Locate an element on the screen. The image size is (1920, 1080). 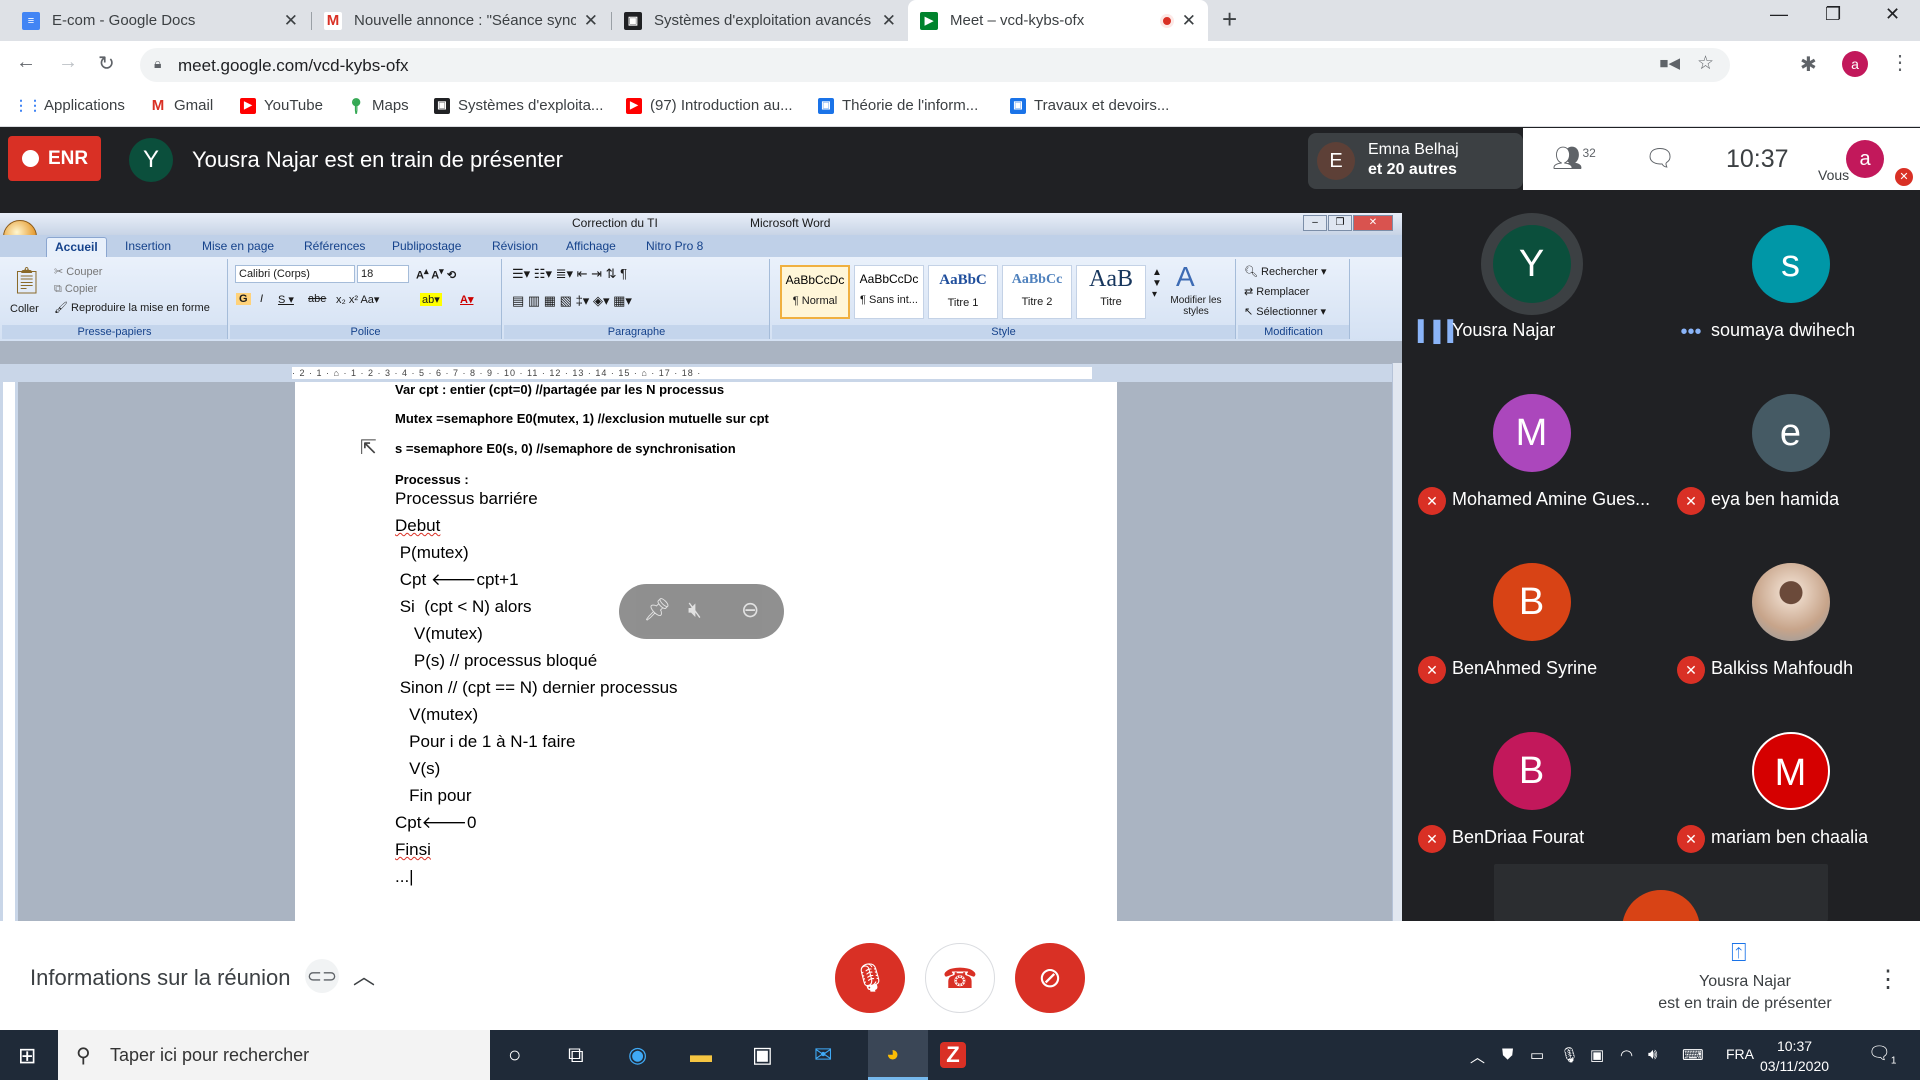
recording-badge: ENR is located at coordinates (54, 158).